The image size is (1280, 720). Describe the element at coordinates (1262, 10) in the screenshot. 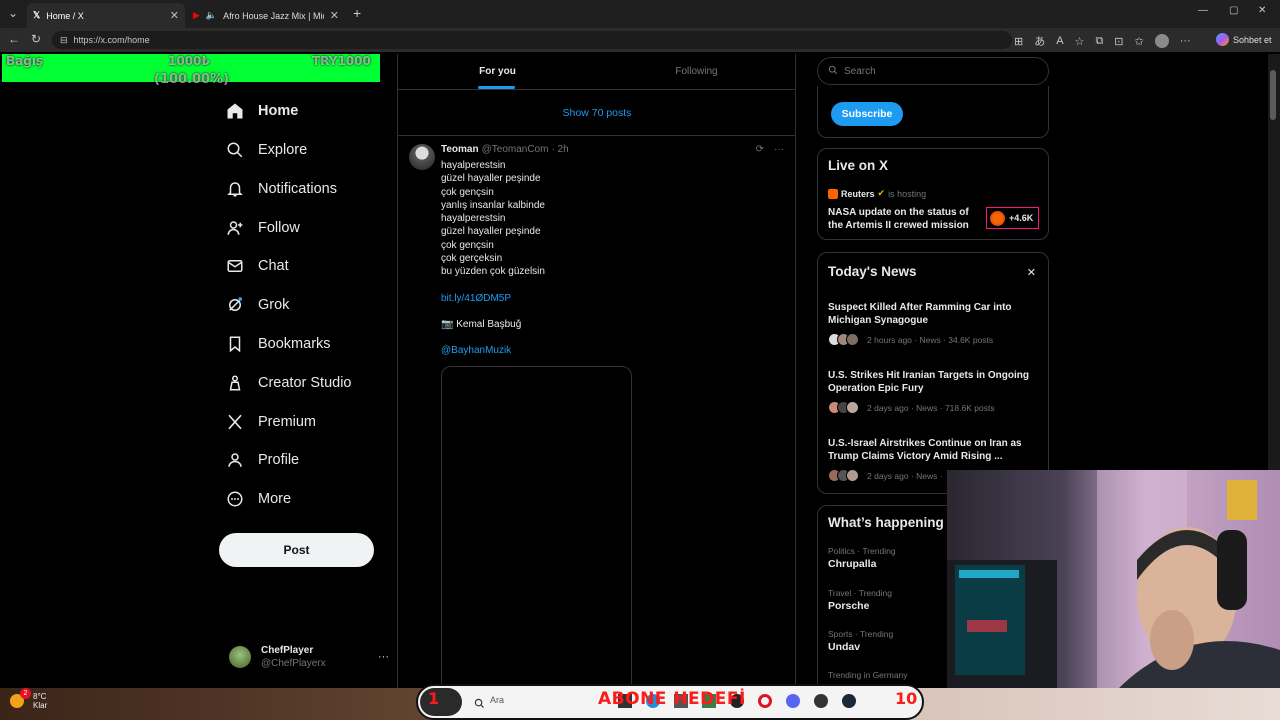

I see `close-window-icon: ✕` at that location.